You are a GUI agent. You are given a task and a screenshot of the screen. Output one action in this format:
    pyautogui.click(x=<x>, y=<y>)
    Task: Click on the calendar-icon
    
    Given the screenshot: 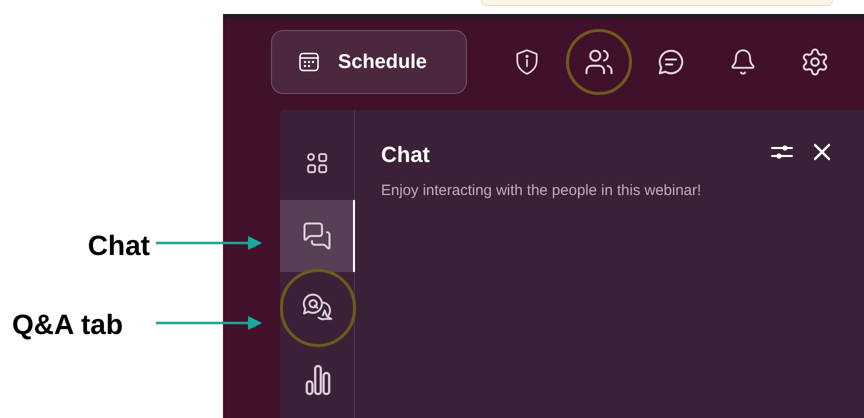 What is the action you would take?
    pyautogui.click(x=309, y=62)
    